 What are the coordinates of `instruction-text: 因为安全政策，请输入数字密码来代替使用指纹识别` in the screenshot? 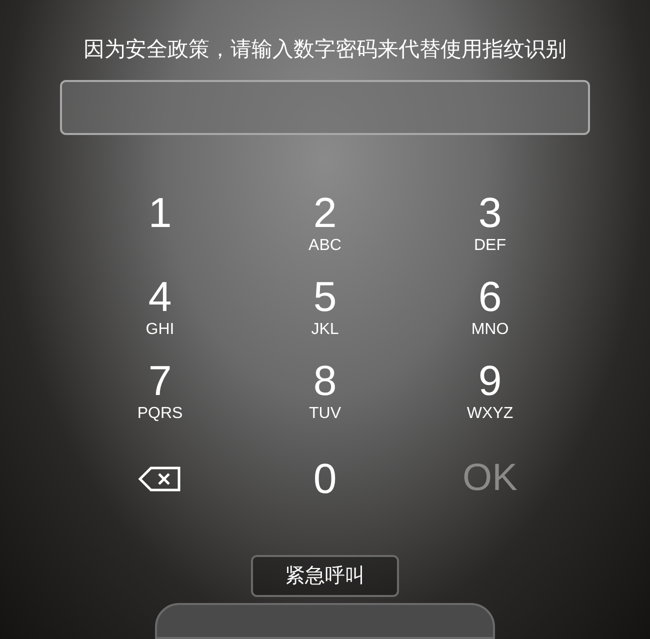 It's located at (325, 50).